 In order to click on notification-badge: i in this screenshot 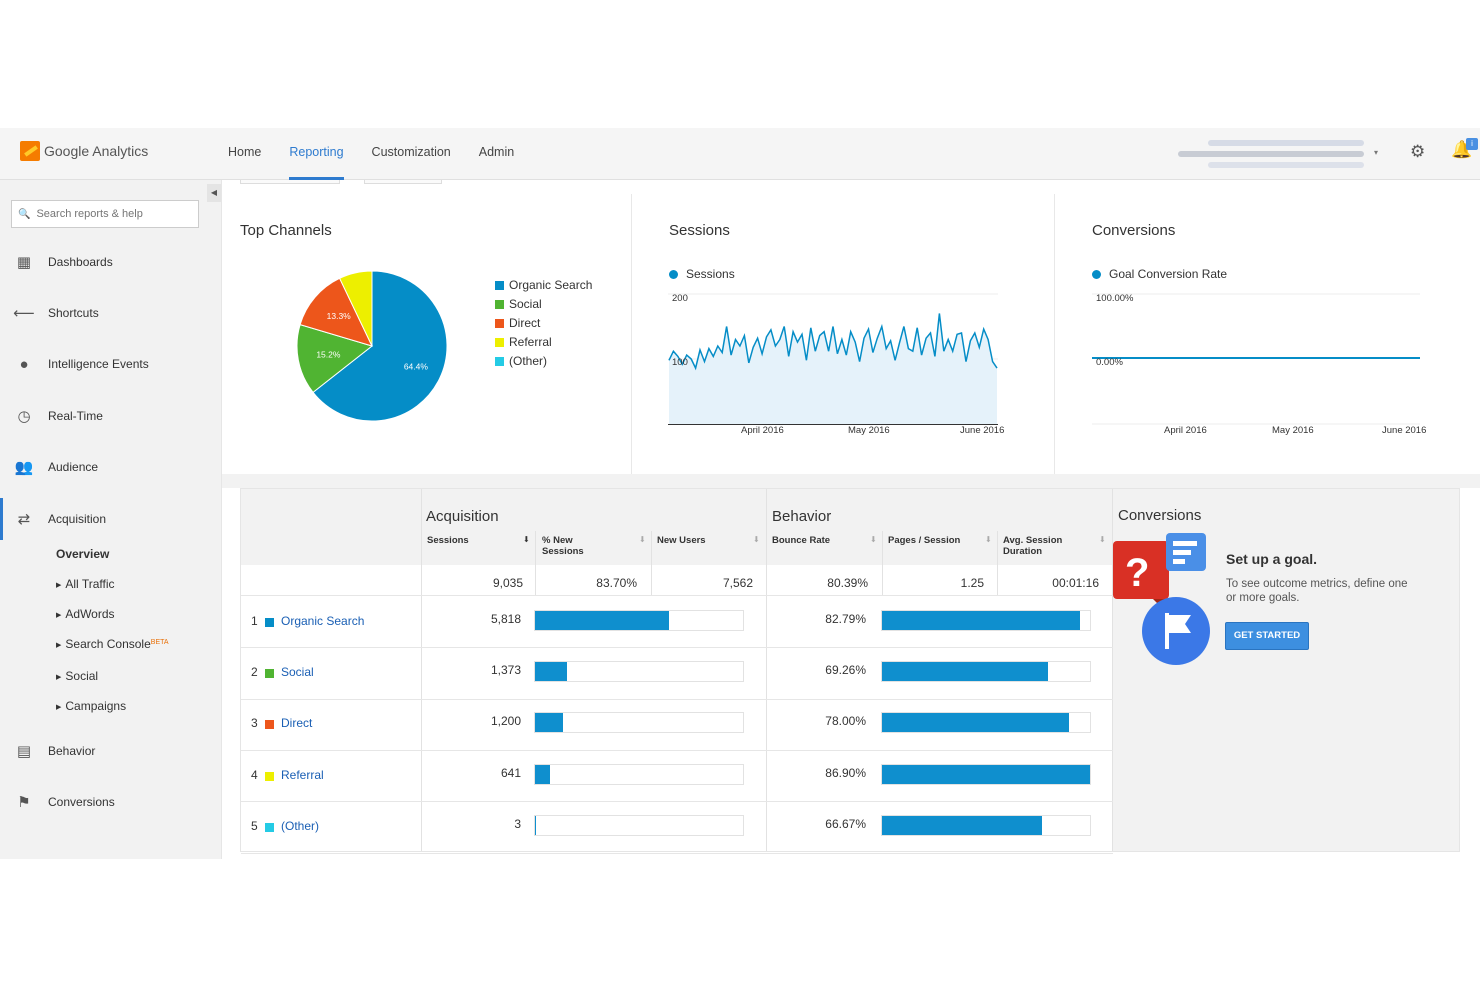, I will do `click(1472, 144)`.